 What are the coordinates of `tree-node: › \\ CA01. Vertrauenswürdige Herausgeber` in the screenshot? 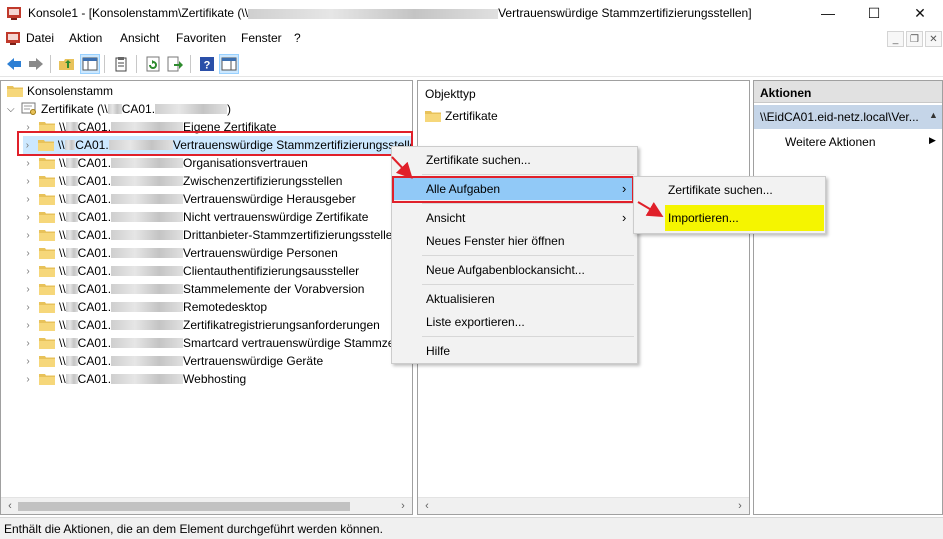 It's located at (189, 199).